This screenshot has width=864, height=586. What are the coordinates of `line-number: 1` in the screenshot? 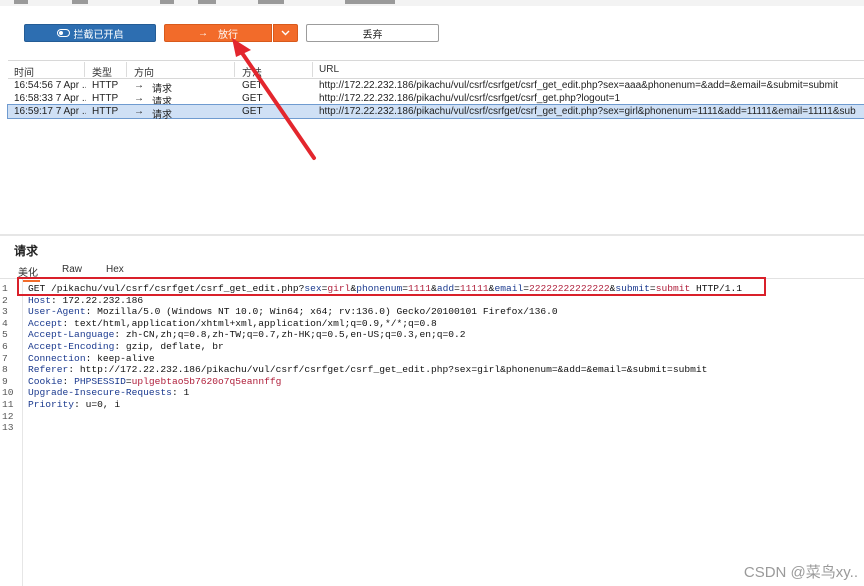 It's located at (5, 288).